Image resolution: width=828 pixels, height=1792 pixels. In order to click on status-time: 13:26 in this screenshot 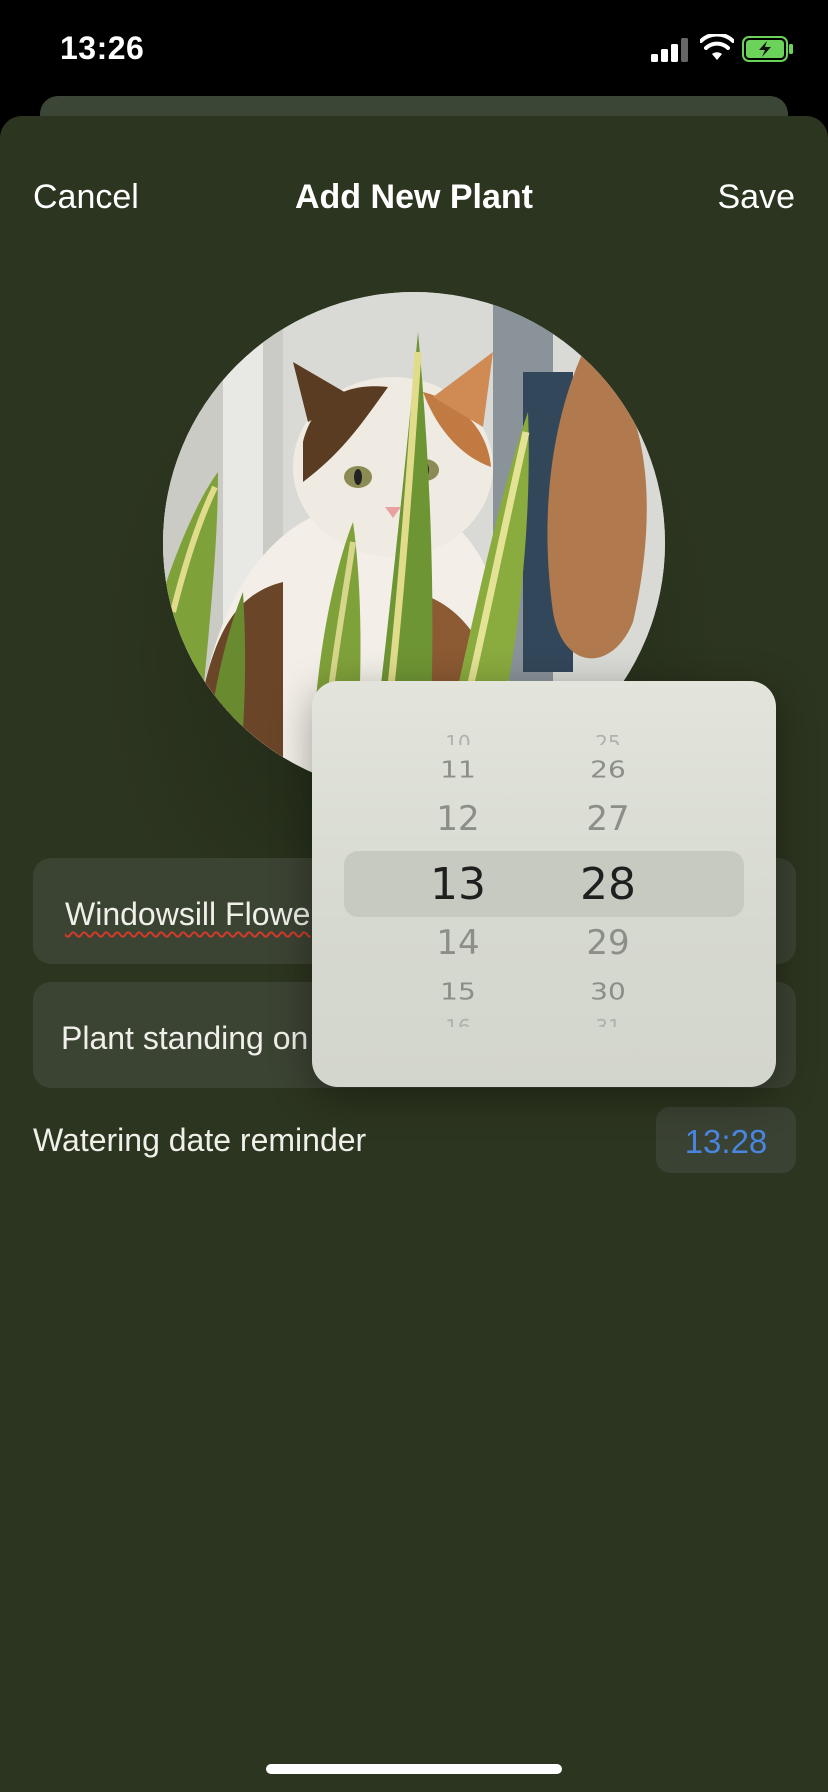, I will do `click(102, 48)`.